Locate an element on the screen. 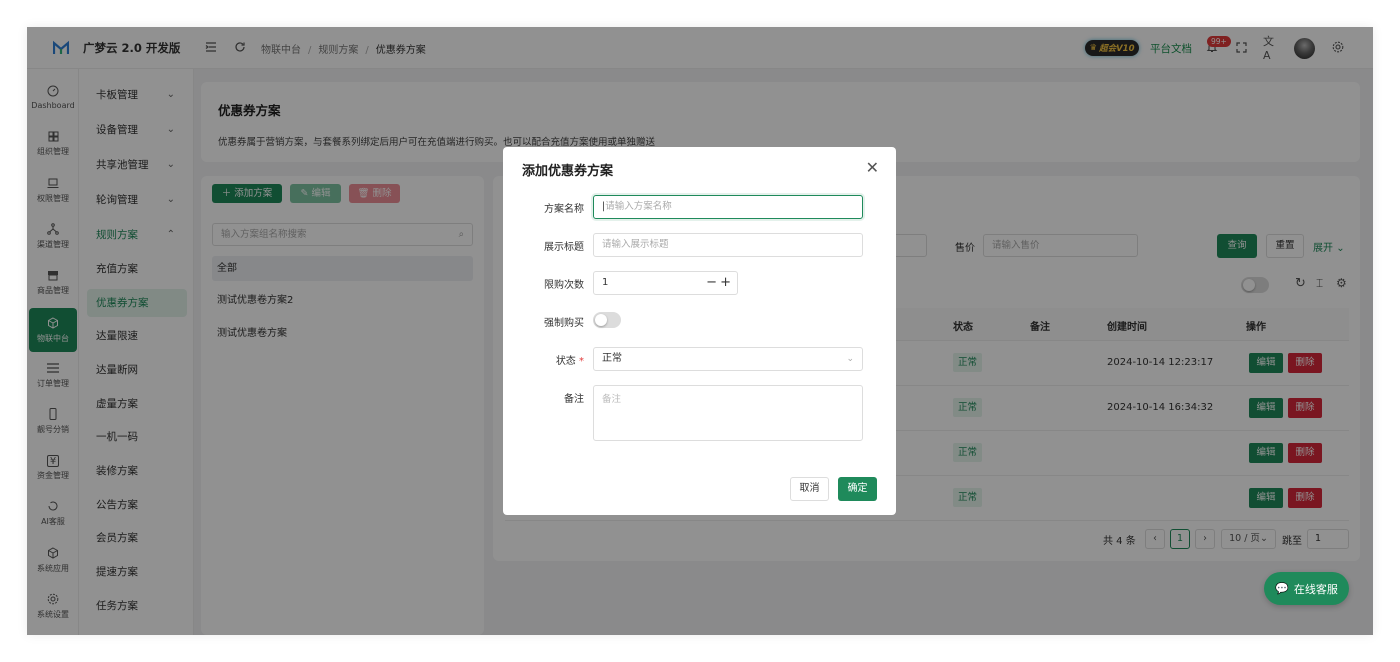 This screenshot has height=662, width=1400. force-buy-switch is located at coordinates (607, 320).